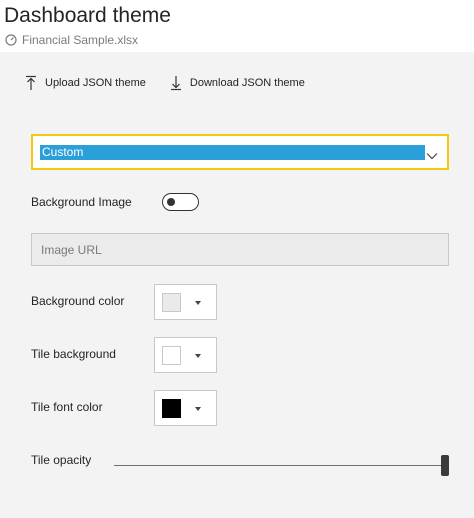 Image resolution: width=474 pixels, height=518 pixels. What do you see at coordinates (80, 40) in the screenshot?
I see `dataset-name: Financial Sample.xlsx` at bounding box center [80, 40].